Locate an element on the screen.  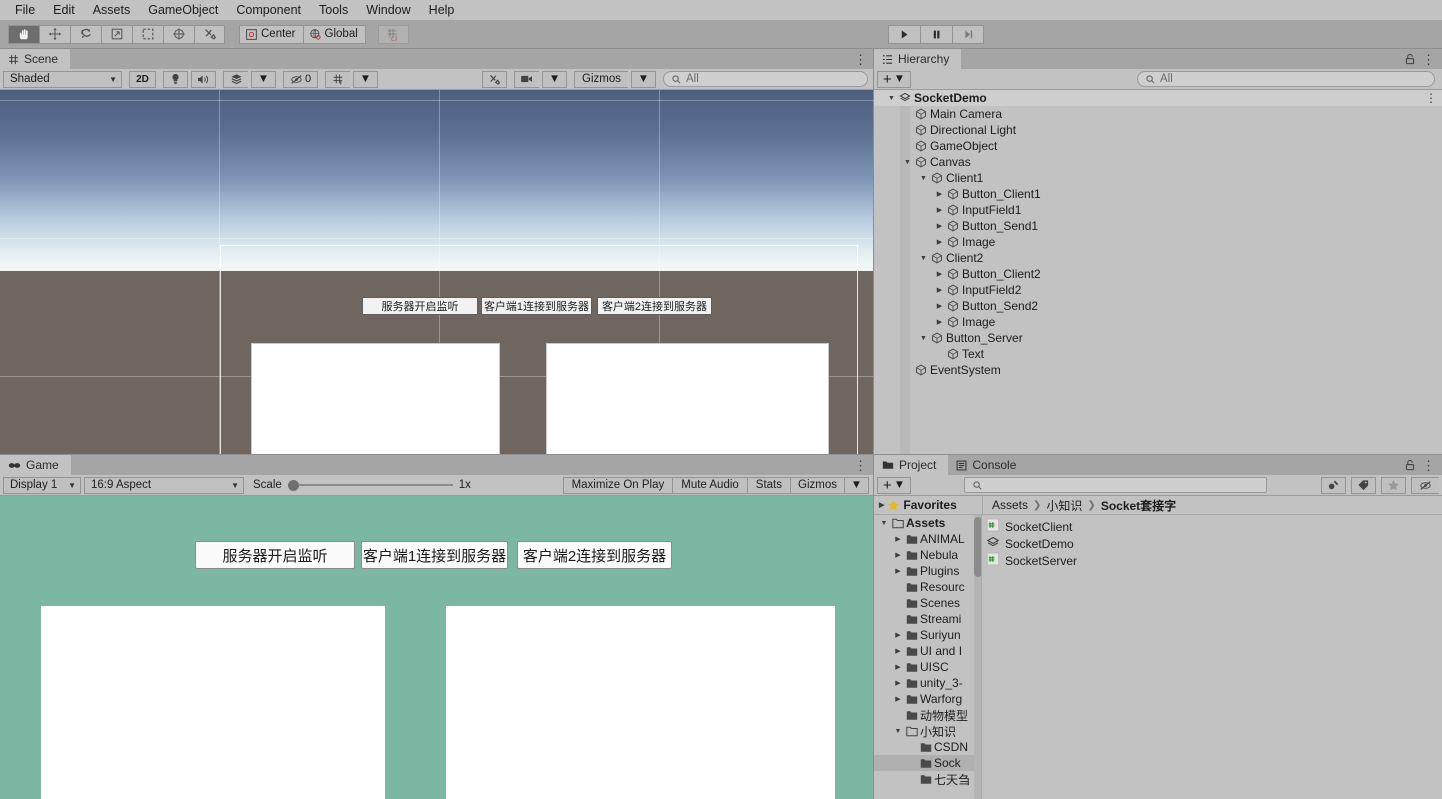
project-file-socketdemo: SocketDemo is located at coordinates (1212, 543).